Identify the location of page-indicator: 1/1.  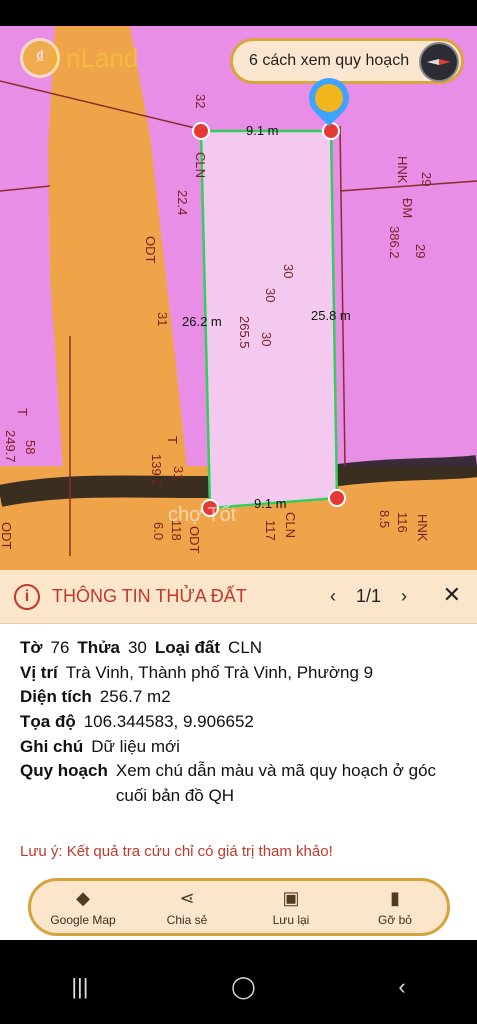
(368, 596).